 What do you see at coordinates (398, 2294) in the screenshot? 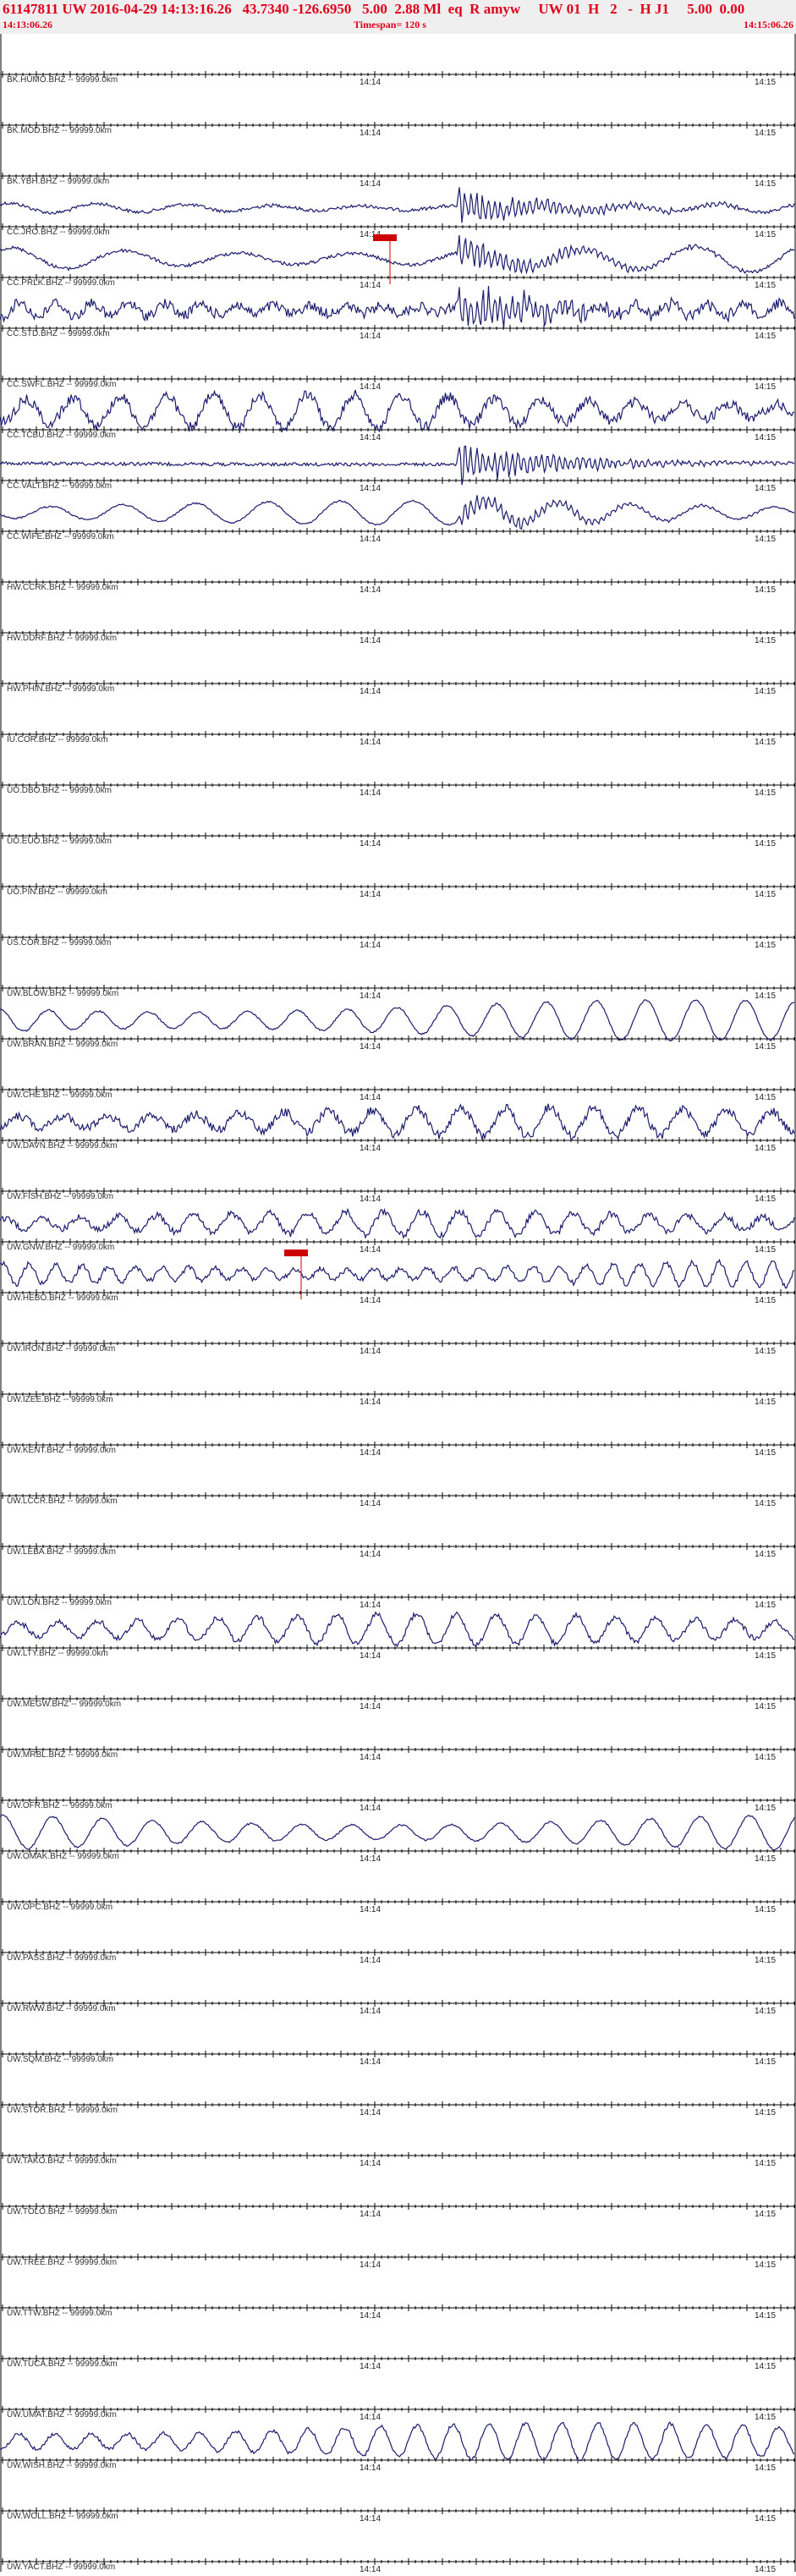
I see `channel-row: UW.TTW.BHZ -- 99999.0km 14:14 14:15` at bounding box center [398, 2294].